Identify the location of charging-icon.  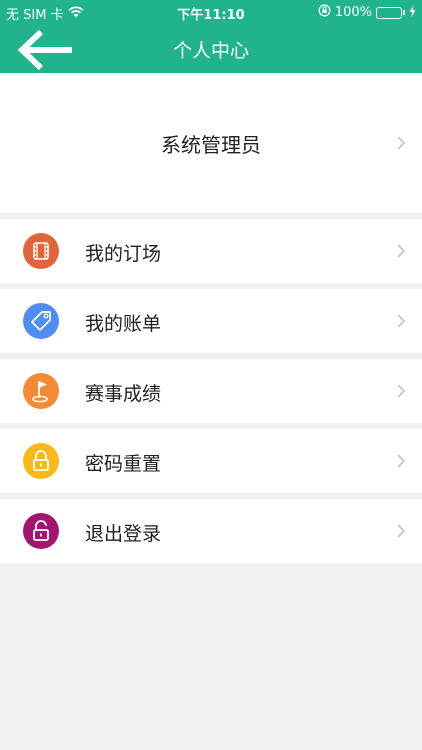
(412, 12).